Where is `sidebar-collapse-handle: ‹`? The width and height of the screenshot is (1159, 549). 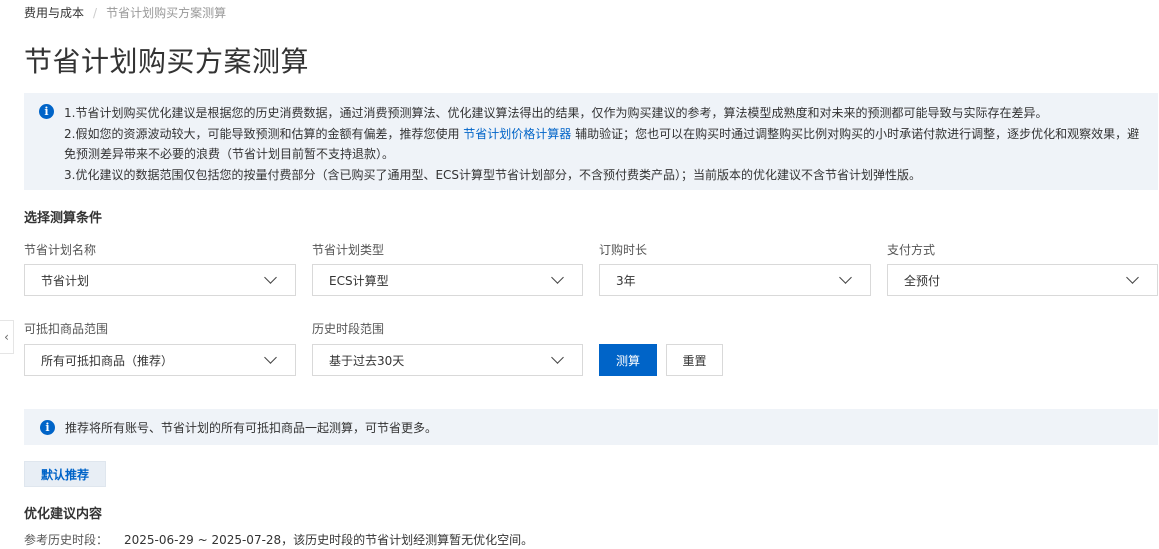 sidebar-collapse-handle: ‹ is located at coordinates (7, 337).